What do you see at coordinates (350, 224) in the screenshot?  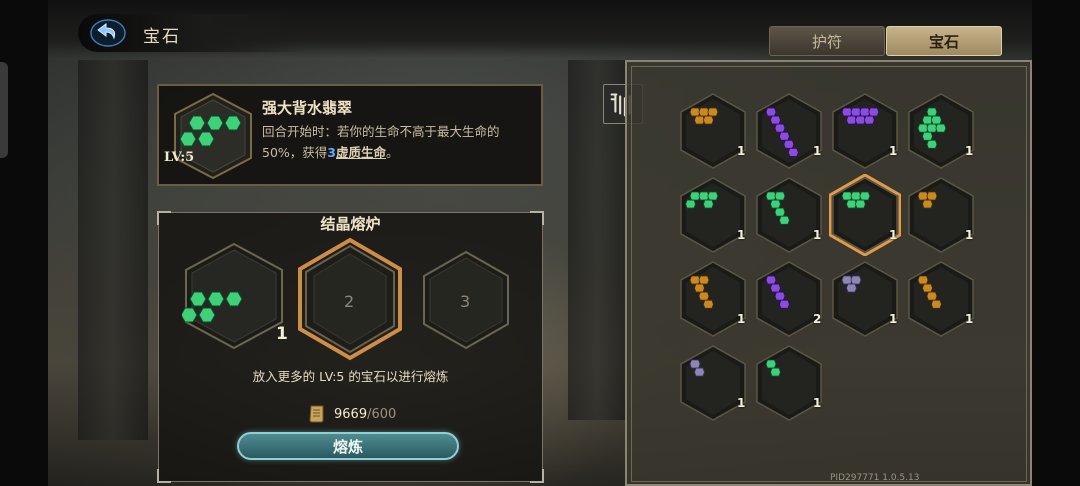 I see `furnace-title: 结晶熔炉` at bounding box center [350, 224].